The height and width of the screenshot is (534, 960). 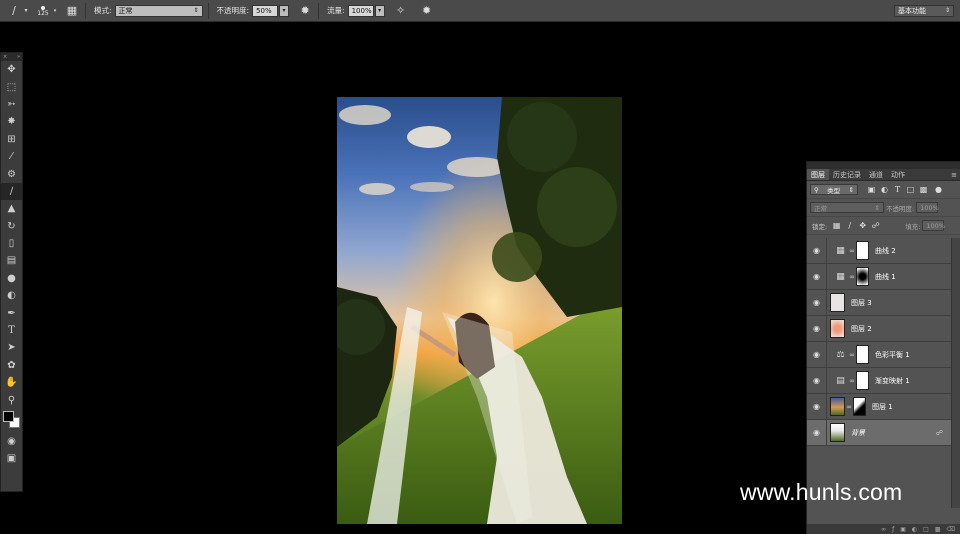 I want to click on fx-icon: ƒ, so click(x=893, y=529).